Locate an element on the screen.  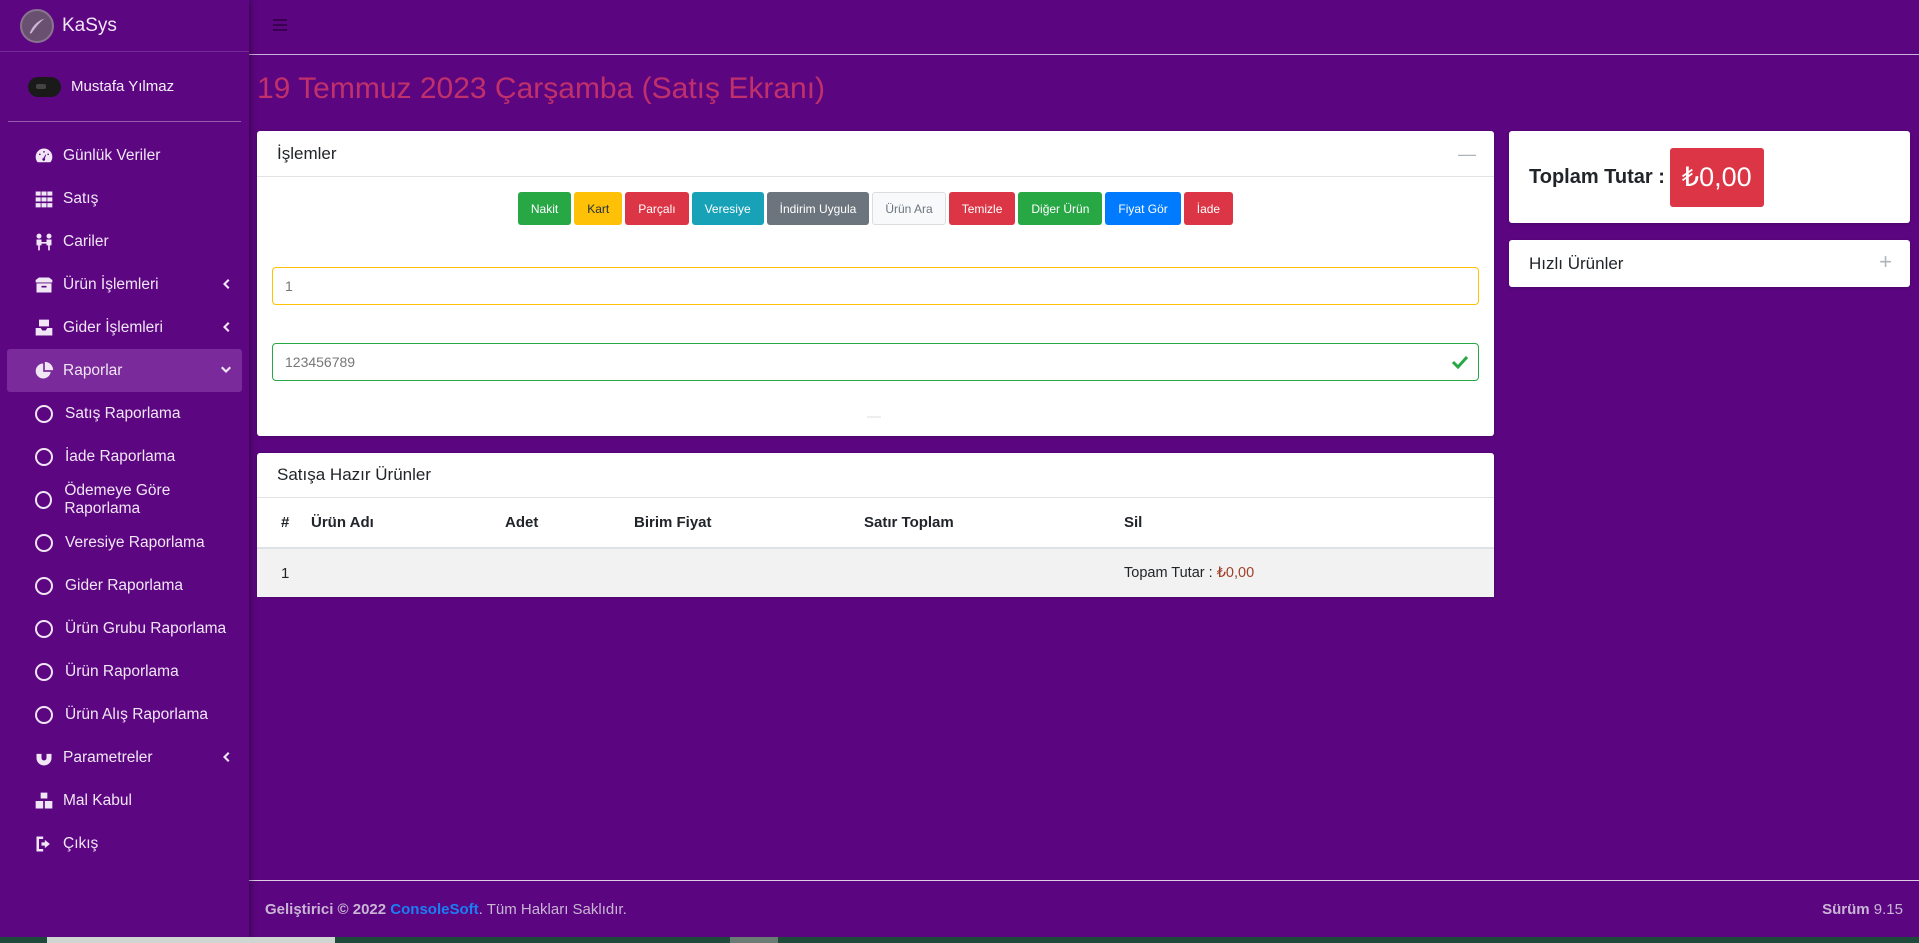
sidebar-item-label: Veresiye Raporlama is located at coordinates (135, 542).